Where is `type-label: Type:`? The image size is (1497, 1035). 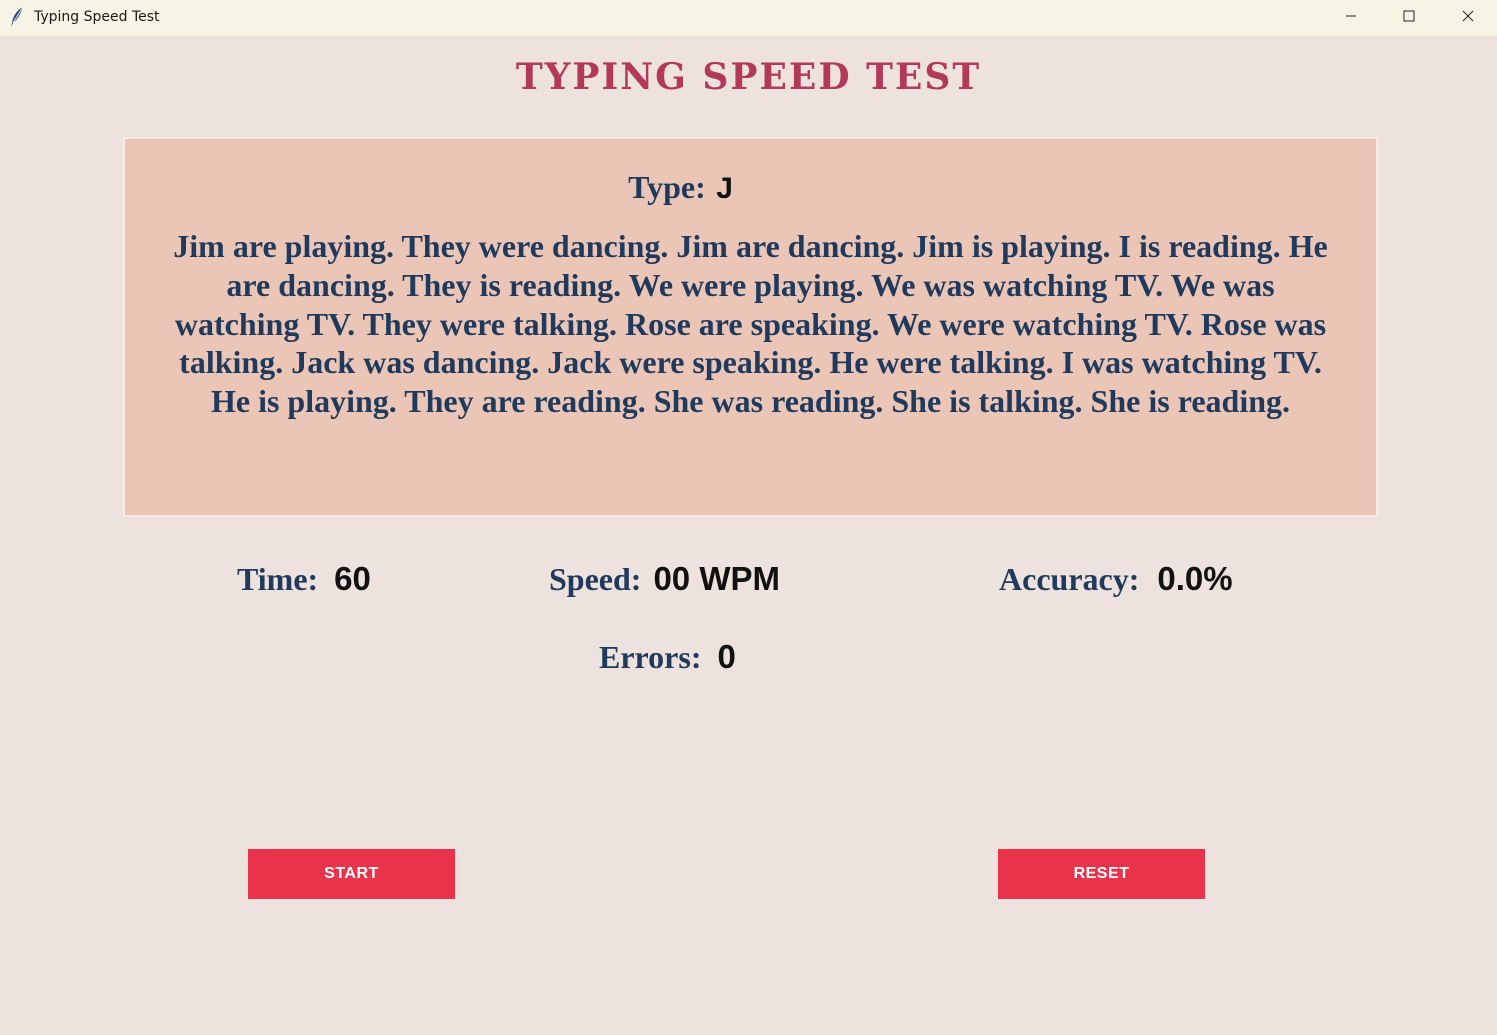 type-label: Type: is located at coordinates (667, 187).